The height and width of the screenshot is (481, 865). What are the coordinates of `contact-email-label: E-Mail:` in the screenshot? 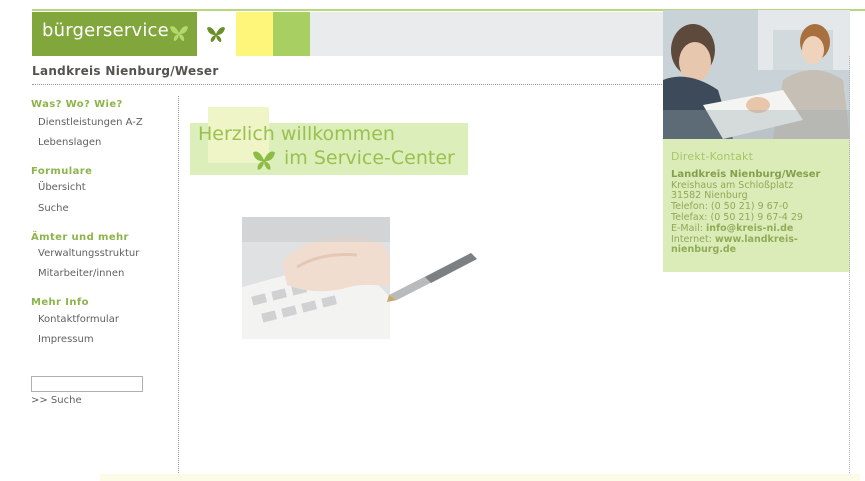 It's located at (687, 228).